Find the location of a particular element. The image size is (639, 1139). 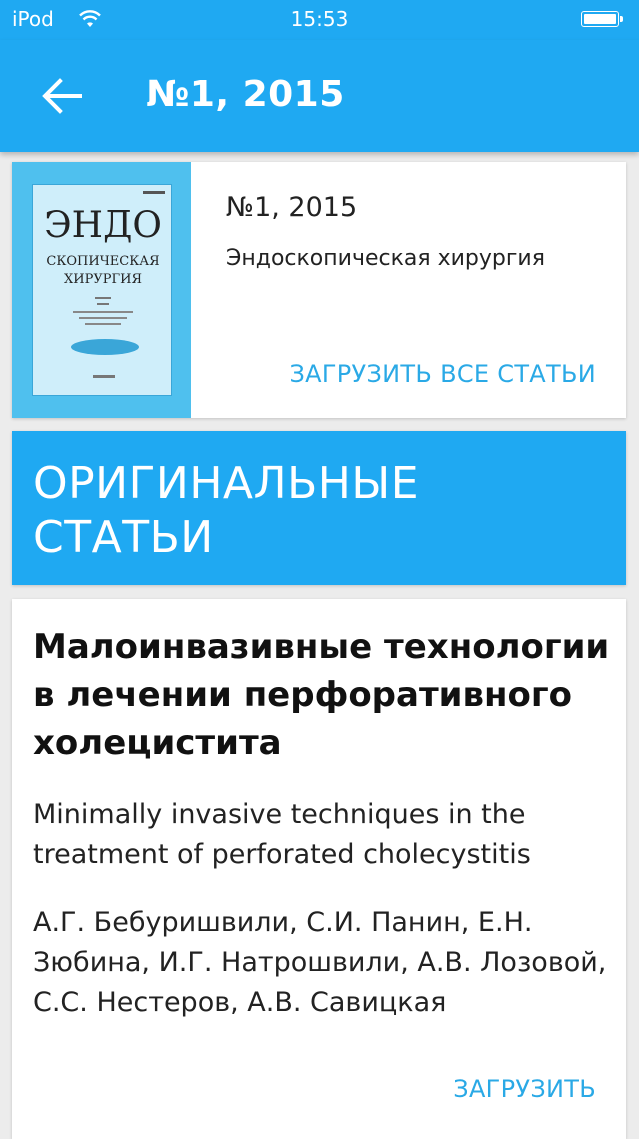

issue-number: №1, 2015 is located at coordinates (292, 207).